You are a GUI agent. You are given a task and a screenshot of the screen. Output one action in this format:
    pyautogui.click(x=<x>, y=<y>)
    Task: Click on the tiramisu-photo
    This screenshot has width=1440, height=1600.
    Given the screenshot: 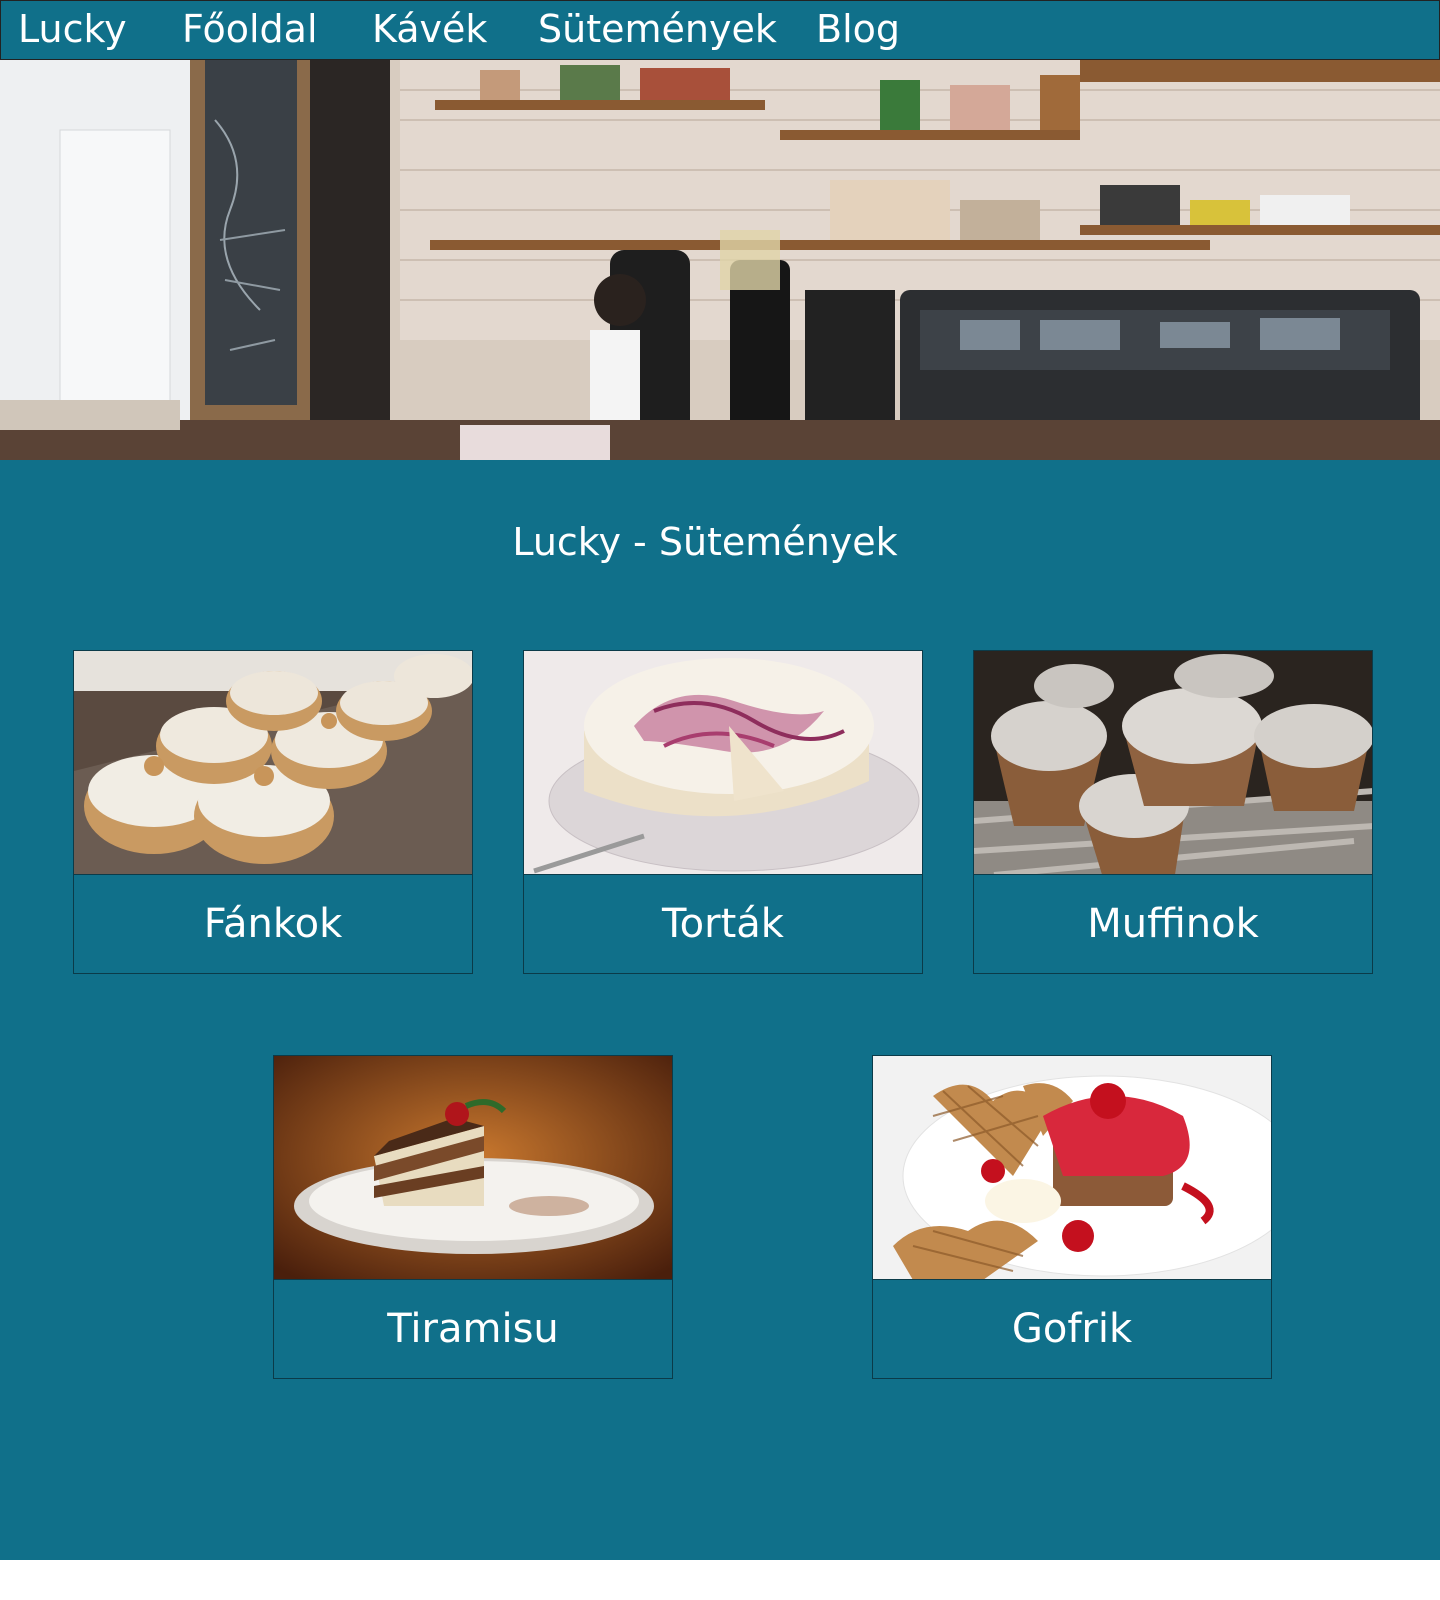 What is the action you would take?
    pyautogui.click(x=473, y=1167)
    